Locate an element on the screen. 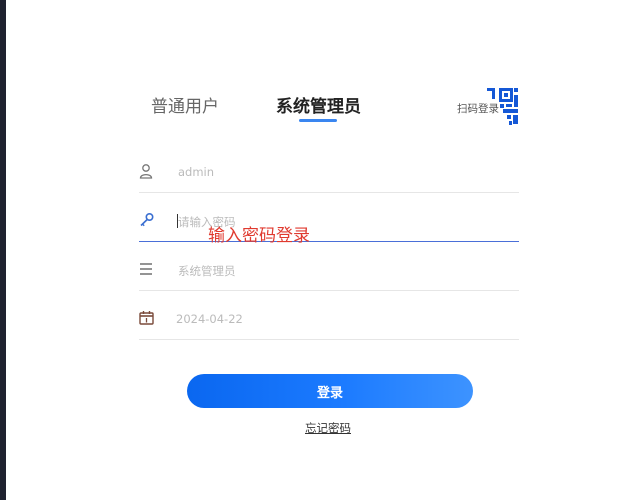 The height and width of the screenshot is (500, 619). user-icon is located at coordinates (147, 171).